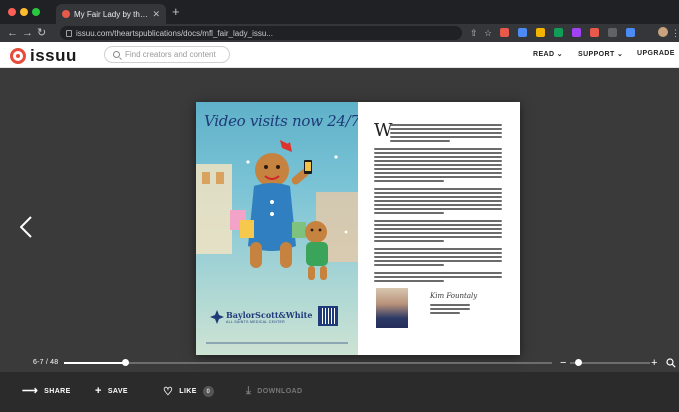 This screenshot has height=412, width=679. What do you see at coordinates (217, 317) in the screenshot?
I see `baylor-star-logo-icon` at bounding box center [217, 317].